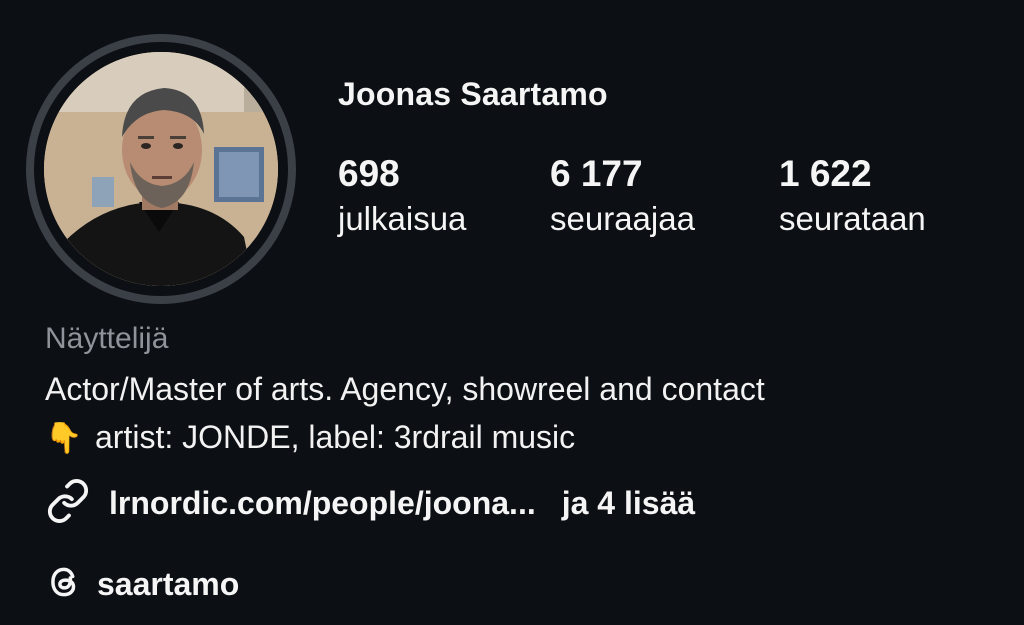 The width and height of the screenshot is (1024, 625). Describe the element at coordinates (64, 584) in the screenshot. I see `threads-icon` at that location.